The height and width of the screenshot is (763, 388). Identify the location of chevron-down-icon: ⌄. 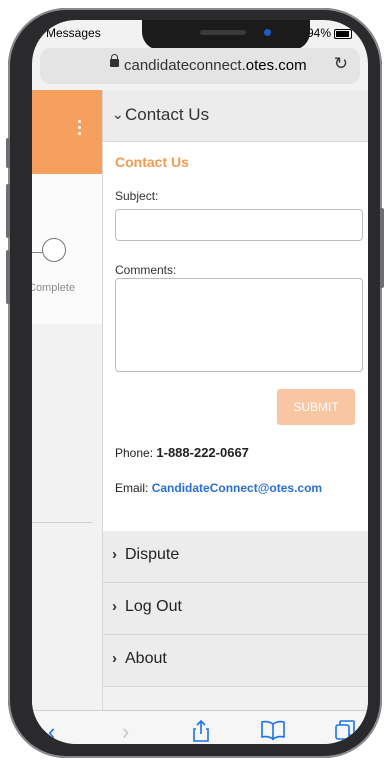
(118, 114).